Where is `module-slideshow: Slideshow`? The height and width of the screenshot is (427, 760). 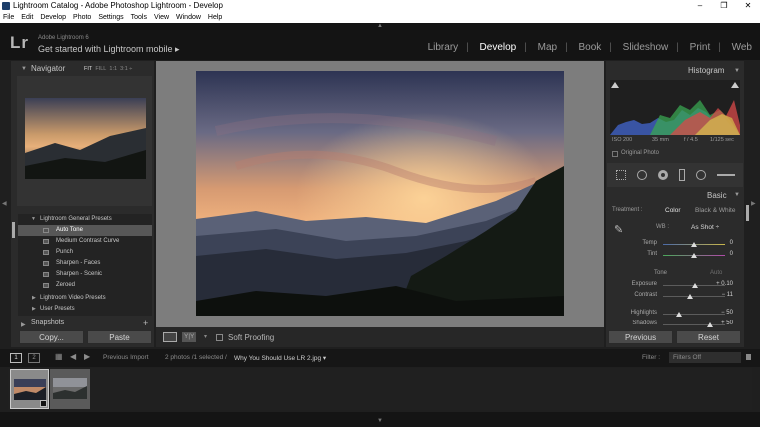
module-slideshow: Slideshow is located at coordinates (646, 47).